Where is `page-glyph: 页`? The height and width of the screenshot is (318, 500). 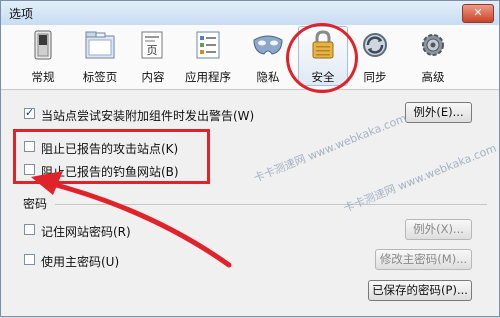
page-glyph: 页 is located at coordinates (152, 50).